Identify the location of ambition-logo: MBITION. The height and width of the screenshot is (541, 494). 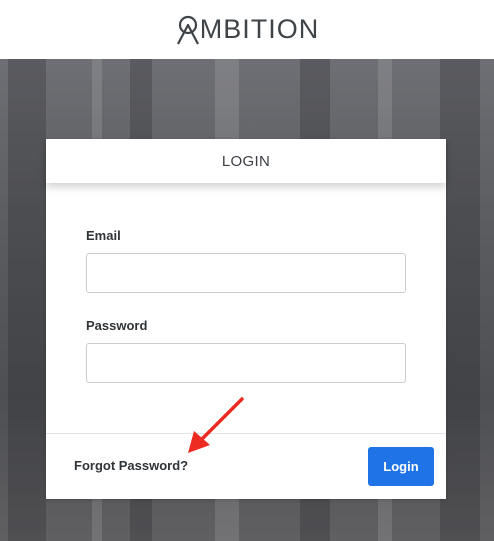
(247, 29).